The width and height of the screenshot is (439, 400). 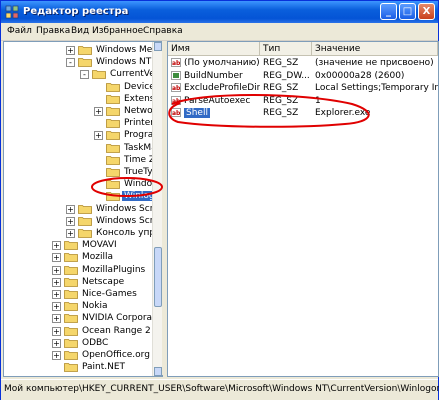 What do you see at coordinates (303, 76) in the screenshot?
I see `registry-value-row: BuildNumber REG_DW... 0x00000a28 (2600)` at bounding box center [303, 76].